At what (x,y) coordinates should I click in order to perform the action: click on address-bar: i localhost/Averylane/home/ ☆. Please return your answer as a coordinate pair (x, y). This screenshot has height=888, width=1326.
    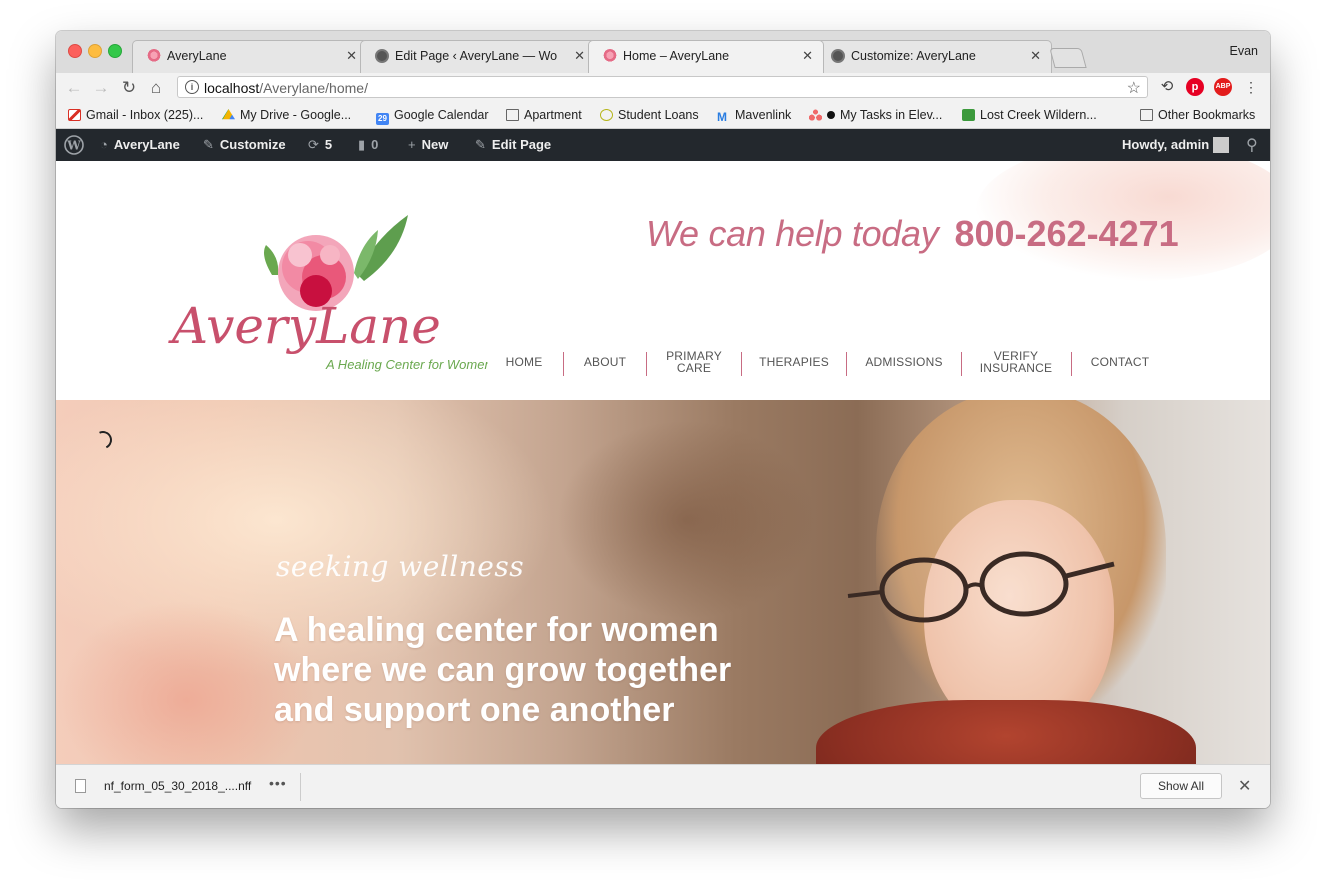
    Looking at the image, I should click on (662, 87).